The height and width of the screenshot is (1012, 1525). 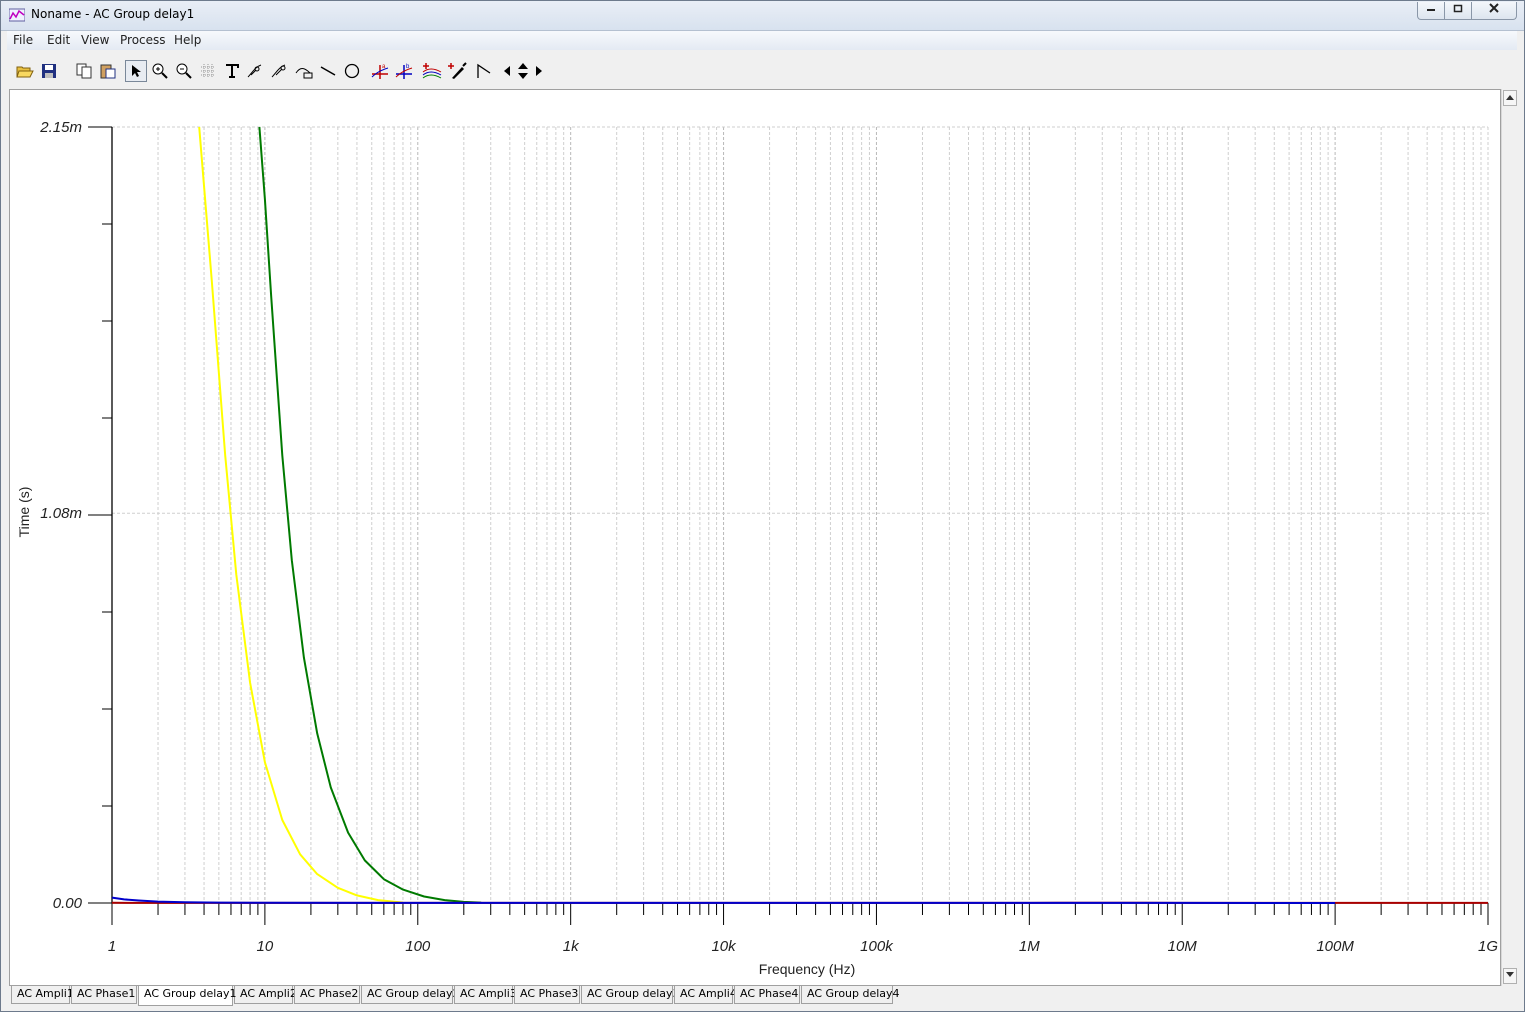 I want to click on step-icon, so click(x=484, y=70).